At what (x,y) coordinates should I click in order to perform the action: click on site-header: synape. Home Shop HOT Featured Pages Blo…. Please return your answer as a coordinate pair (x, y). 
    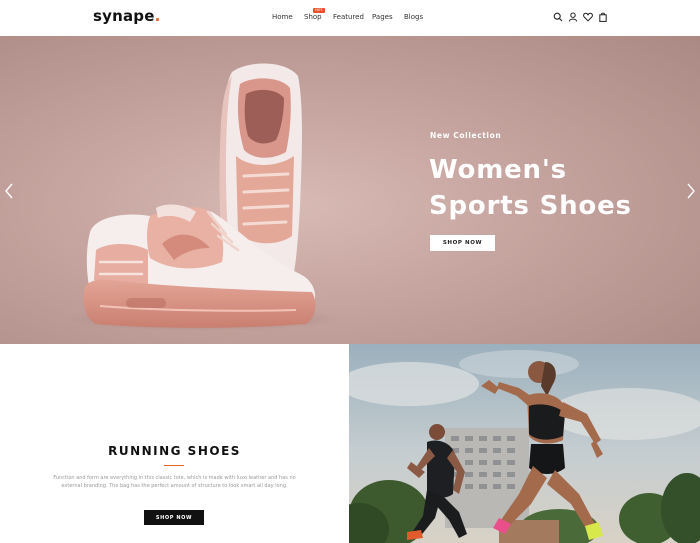
    Looking at the image, I should click on (350, 18).